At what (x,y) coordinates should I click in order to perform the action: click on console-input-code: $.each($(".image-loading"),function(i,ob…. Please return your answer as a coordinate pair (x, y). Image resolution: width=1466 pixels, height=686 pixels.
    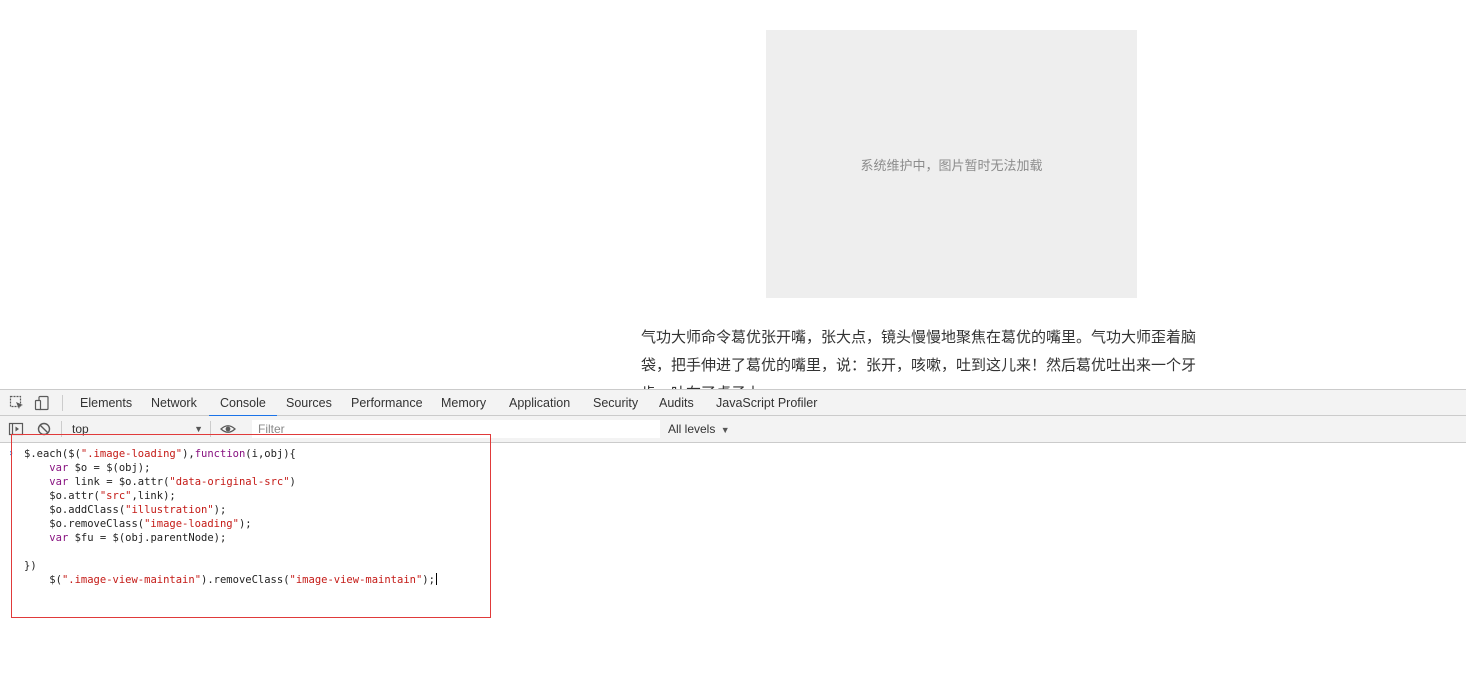
    Looking at the image, I should click on (230, 517).